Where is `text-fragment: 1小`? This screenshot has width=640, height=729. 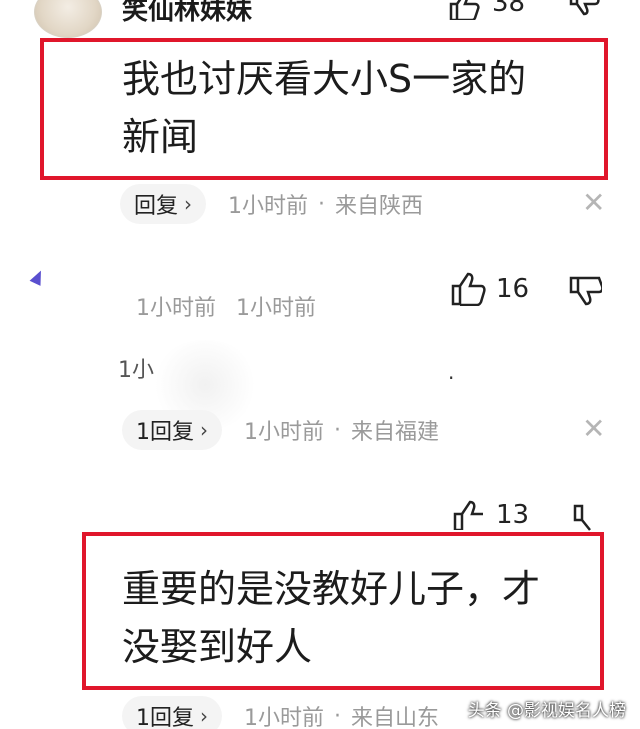
text-fragment: 1小 is located at coordinates (136, 370).